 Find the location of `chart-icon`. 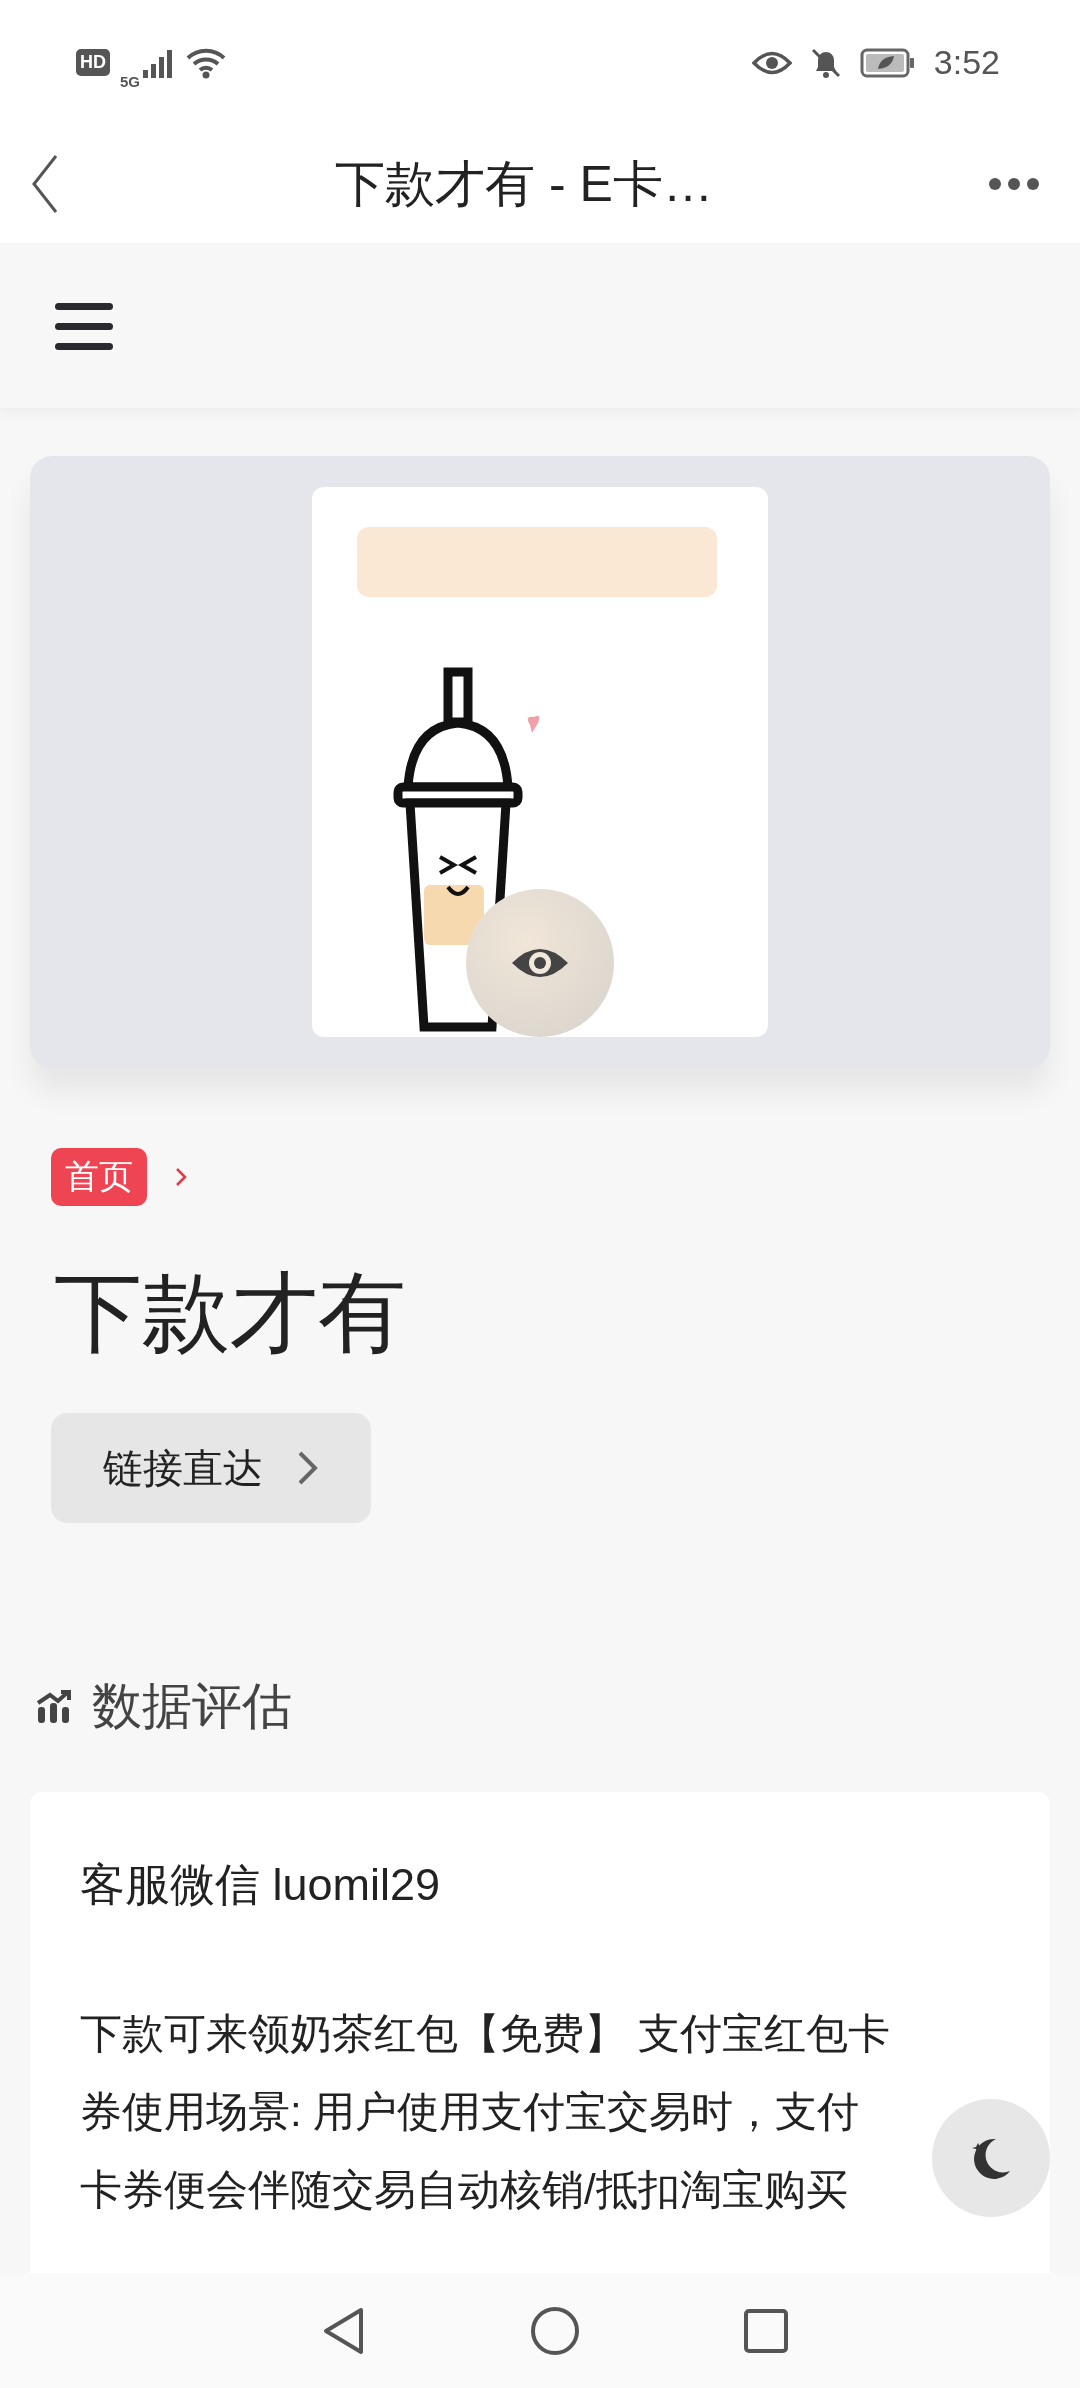

chart-icon is located at coordinates (54, 1706).